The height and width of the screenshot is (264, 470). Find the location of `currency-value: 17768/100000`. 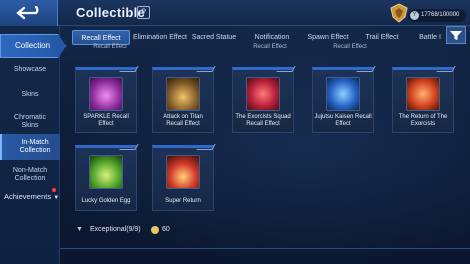

currency-value: 17768/100000 is located at coordinates (440, 15).